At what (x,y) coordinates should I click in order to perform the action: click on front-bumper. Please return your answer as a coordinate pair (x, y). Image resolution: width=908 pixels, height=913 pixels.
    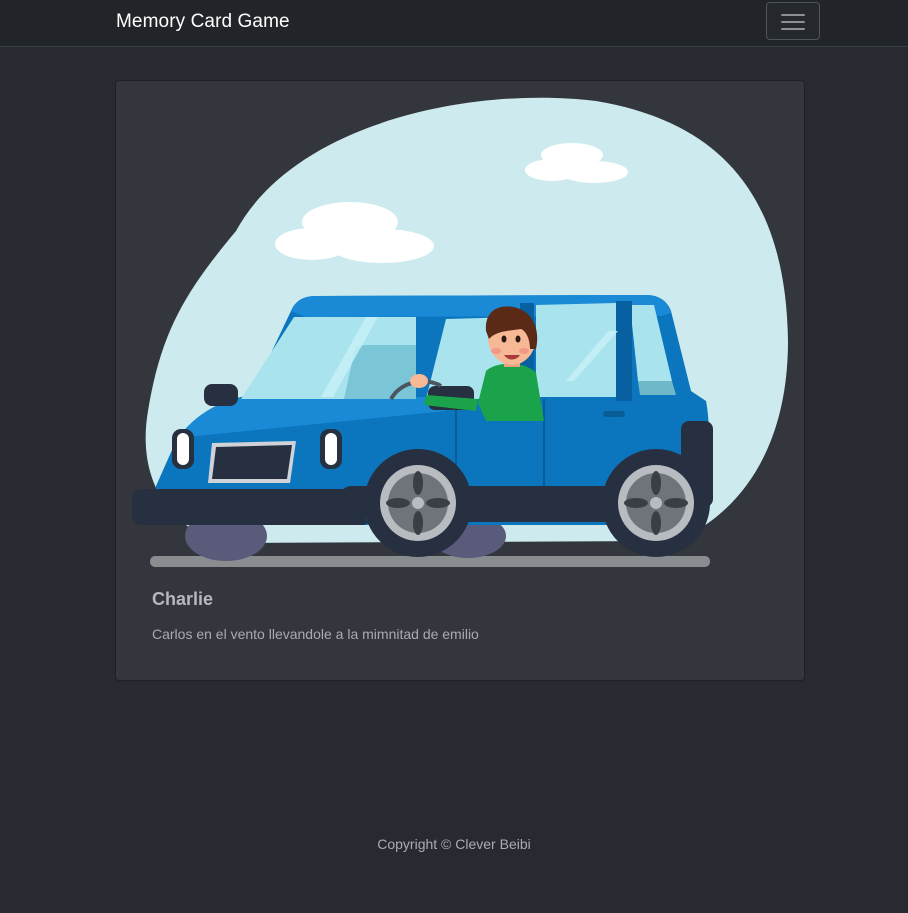
    Looking at the image, I should click on (252, 507).